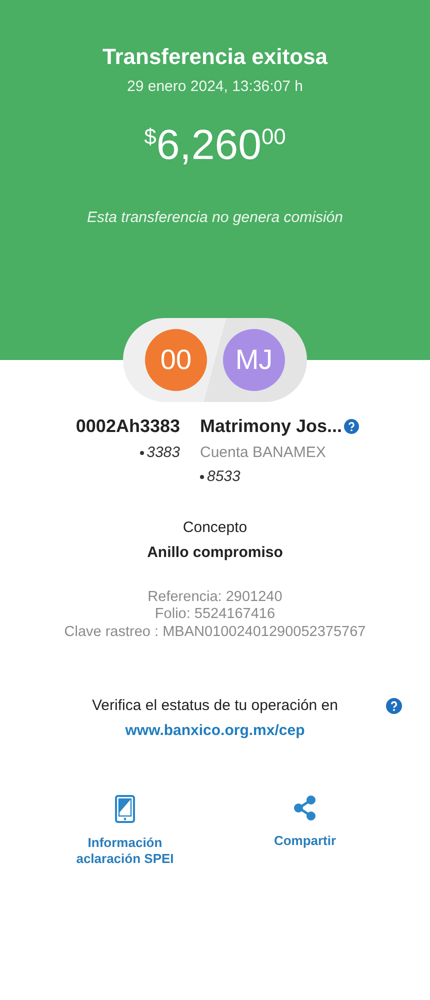 The image size is (430, 1000). Describe the element at coordinates (215, 731) in the screenshot. I see `banxico-link: www.banxico.org.mx/cep` at that location.